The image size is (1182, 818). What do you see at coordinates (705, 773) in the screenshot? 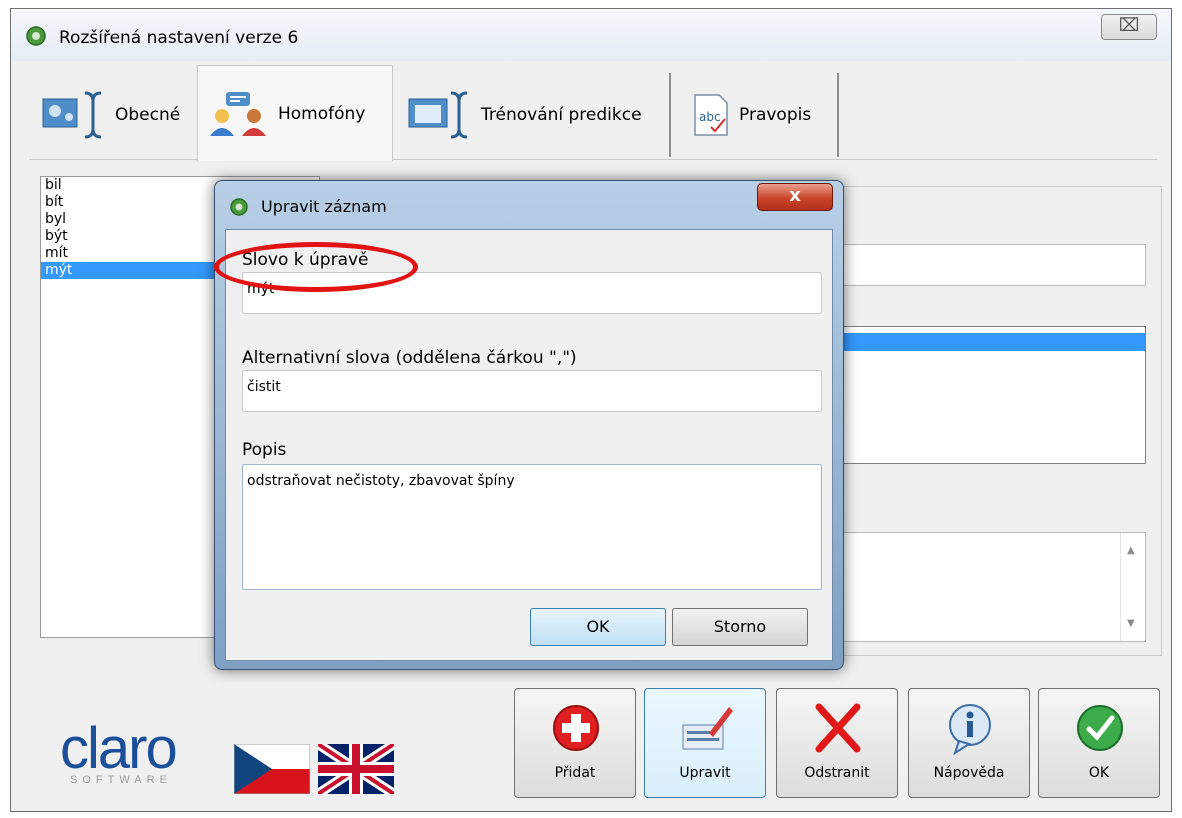
I see `edit-button-label: Upravit` at bounding box center [705, 773].